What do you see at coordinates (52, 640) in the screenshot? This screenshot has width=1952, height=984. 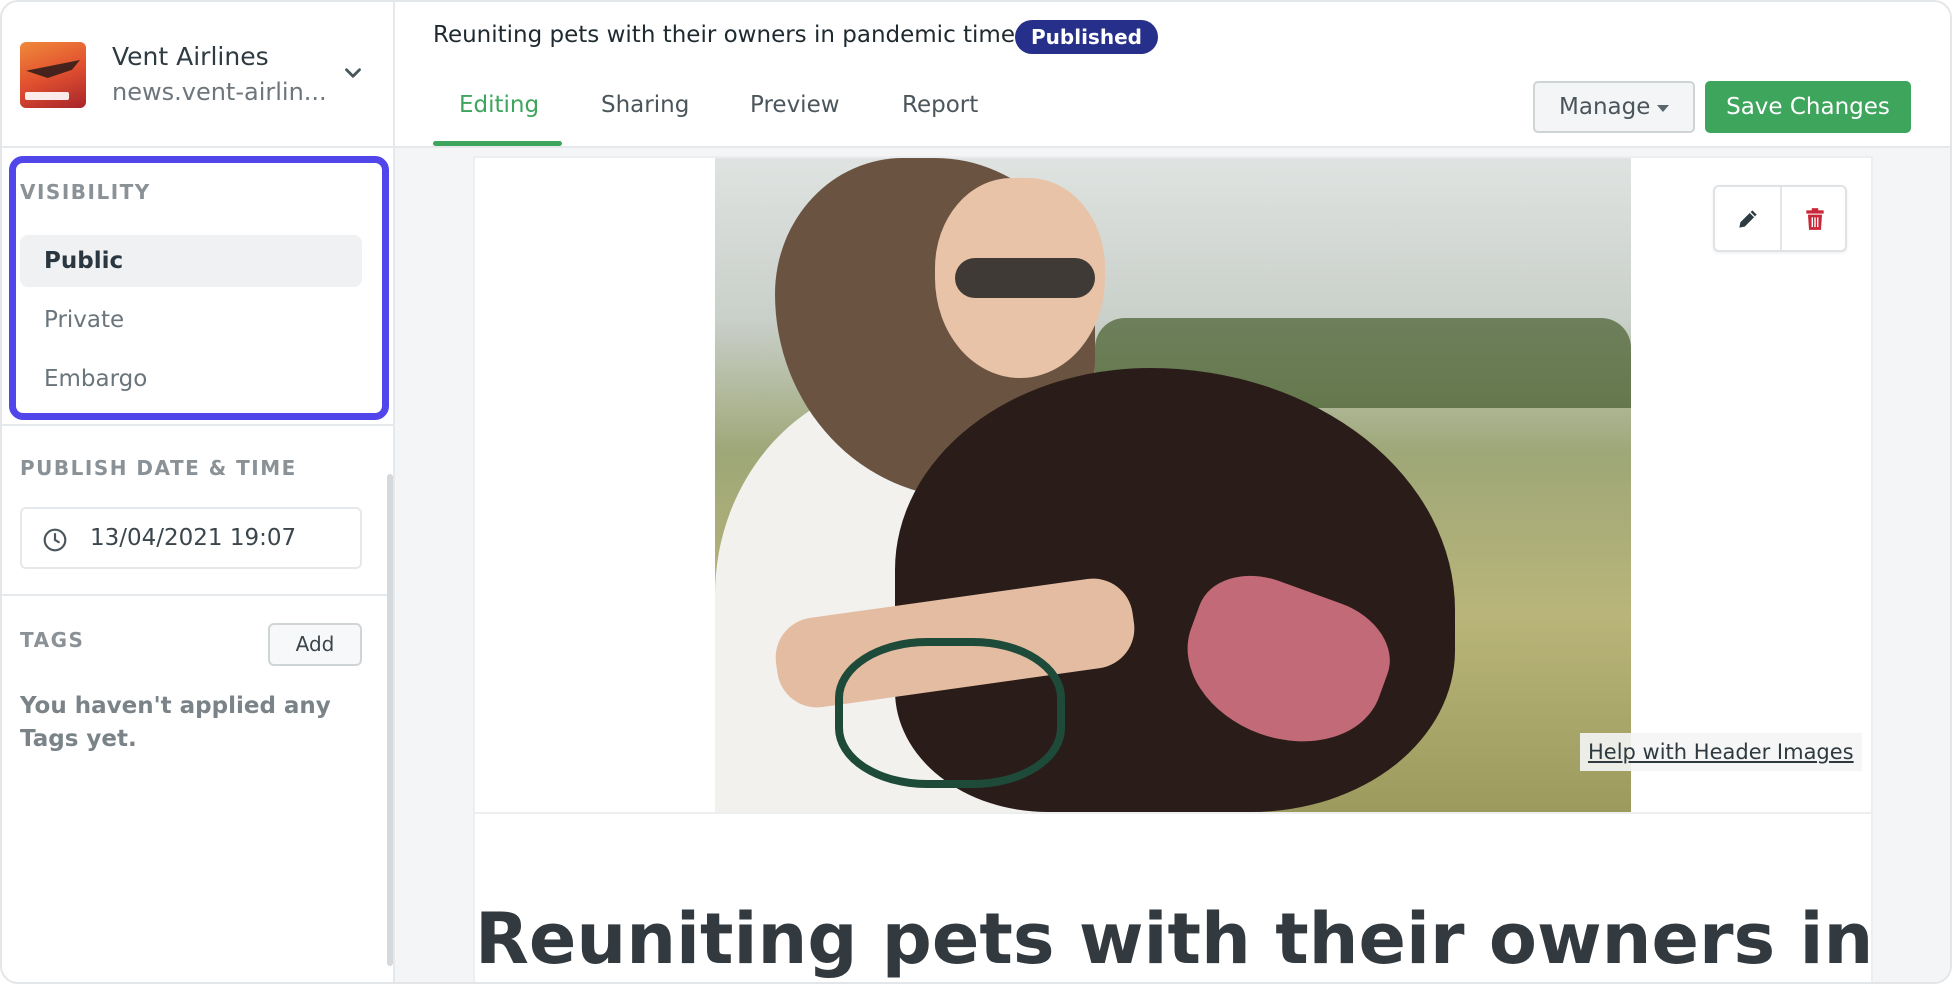 I see `tags-title: TAGS` at bounding box center [52, 640].